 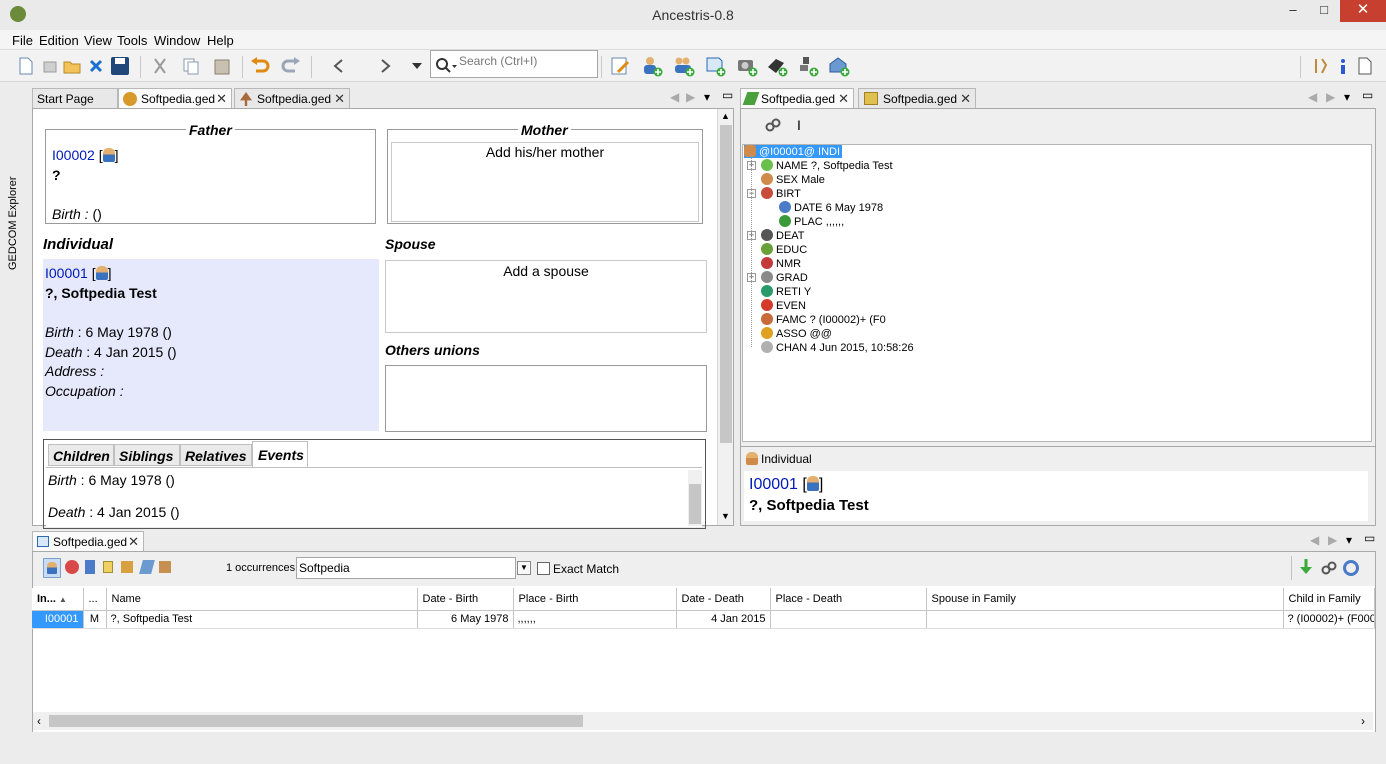 What do you see at coordinates (291, 66) in the screenshot?
I see `redo-icon` at bounding box center [291, 66].